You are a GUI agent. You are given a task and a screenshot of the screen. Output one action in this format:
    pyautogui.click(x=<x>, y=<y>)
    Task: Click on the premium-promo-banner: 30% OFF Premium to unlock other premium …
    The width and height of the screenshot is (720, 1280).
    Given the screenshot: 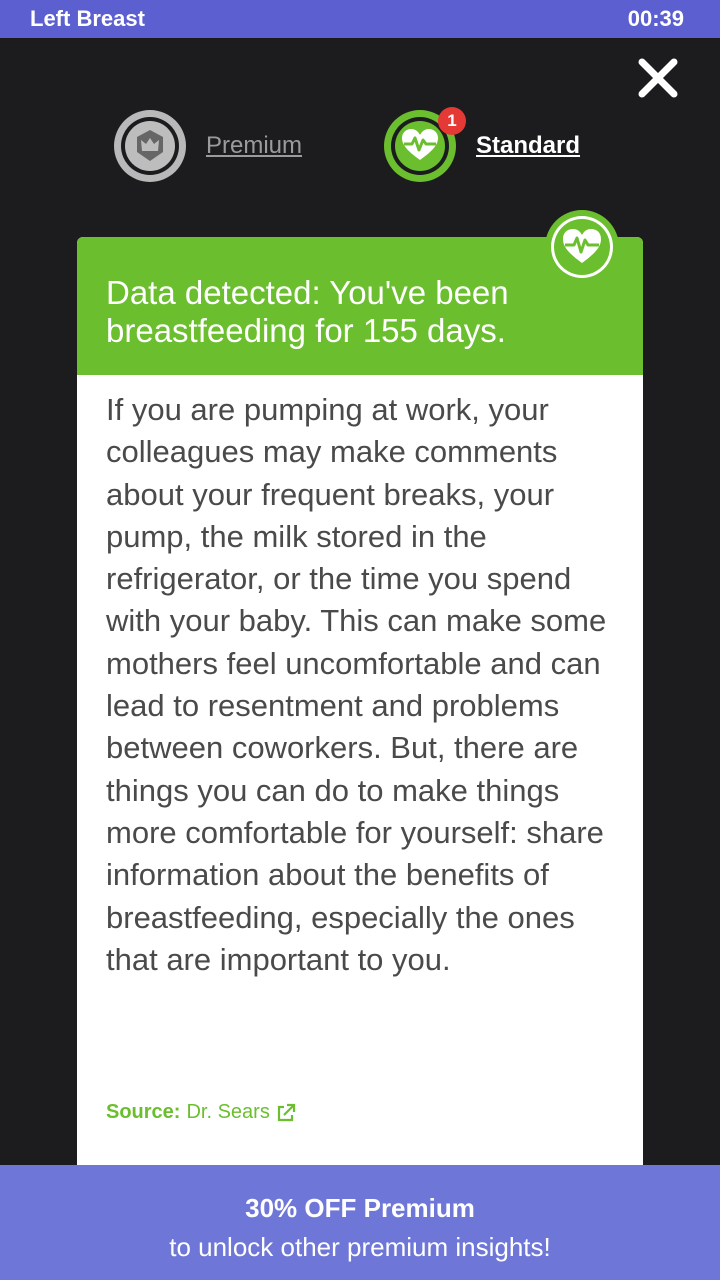 What is the action you would take?
    pyautogui.click(x=360, y=1222)
    